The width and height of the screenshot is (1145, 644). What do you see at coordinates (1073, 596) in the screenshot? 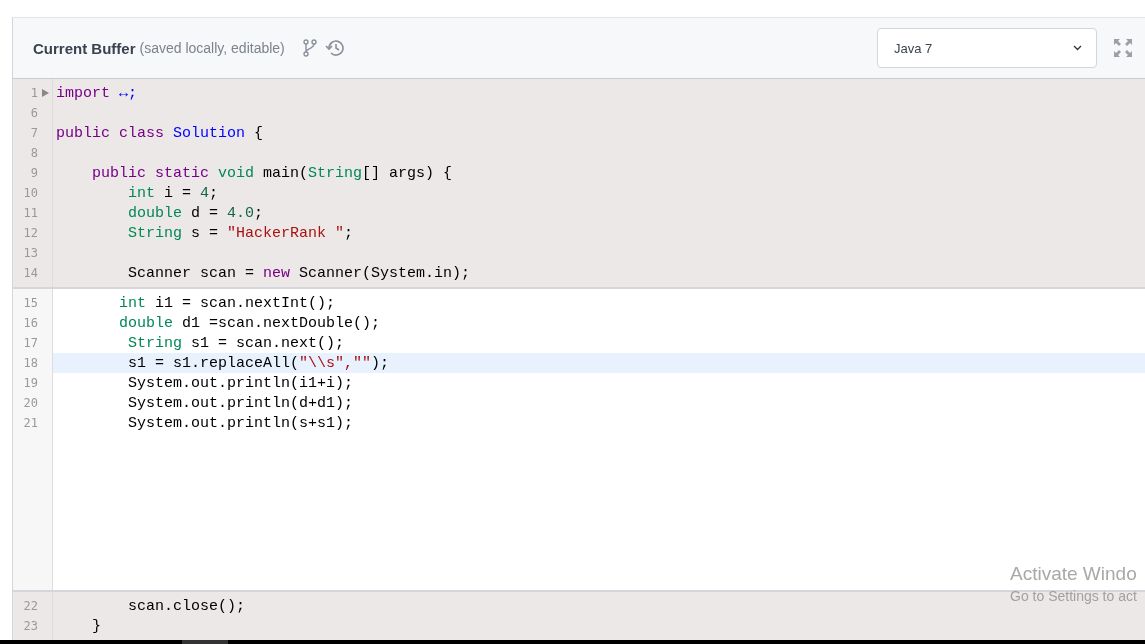
I see `activation-hint: Go to Settings to act` at bounding box center [1073, 596].